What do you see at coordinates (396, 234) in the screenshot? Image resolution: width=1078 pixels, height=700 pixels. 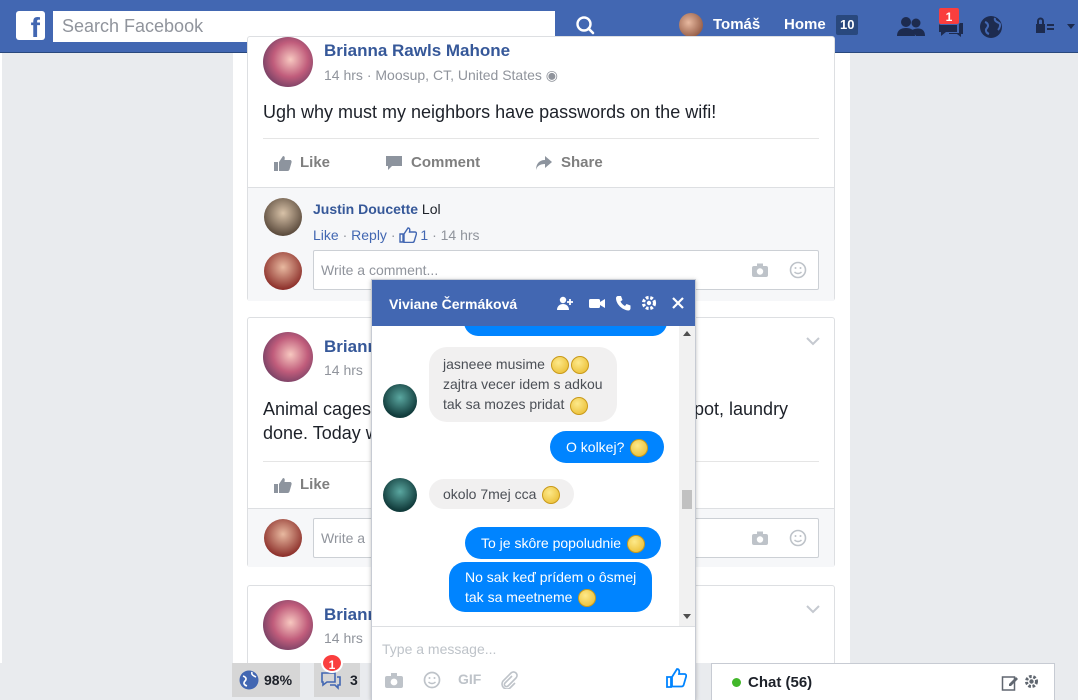 I see `comment-actions: Like · Reply · 1 · 14 hrs` at bounding box center [396, 234].